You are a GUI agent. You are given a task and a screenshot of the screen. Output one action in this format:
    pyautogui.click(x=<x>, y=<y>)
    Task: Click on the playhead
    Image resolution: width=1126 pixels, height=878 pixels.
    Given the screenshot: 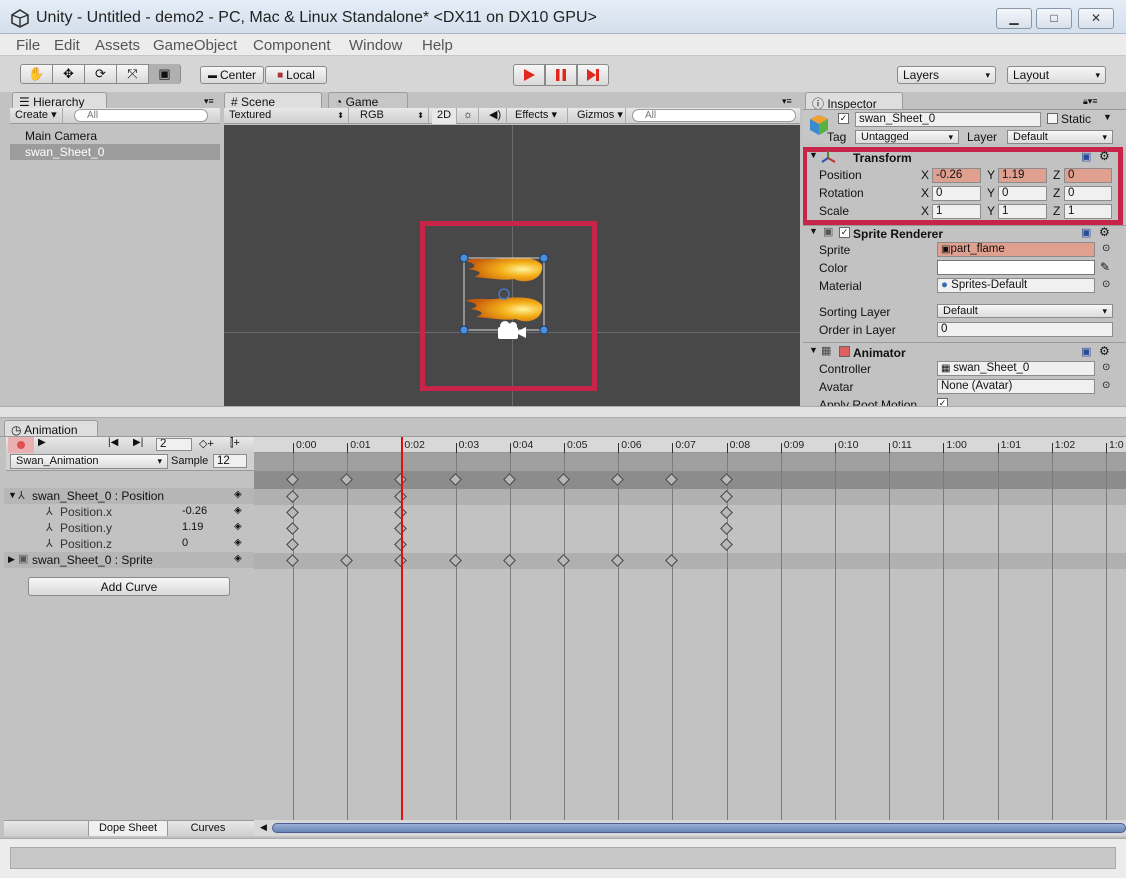 What is the action you would take?
    pyautogui.click(x=402, y=628)
    